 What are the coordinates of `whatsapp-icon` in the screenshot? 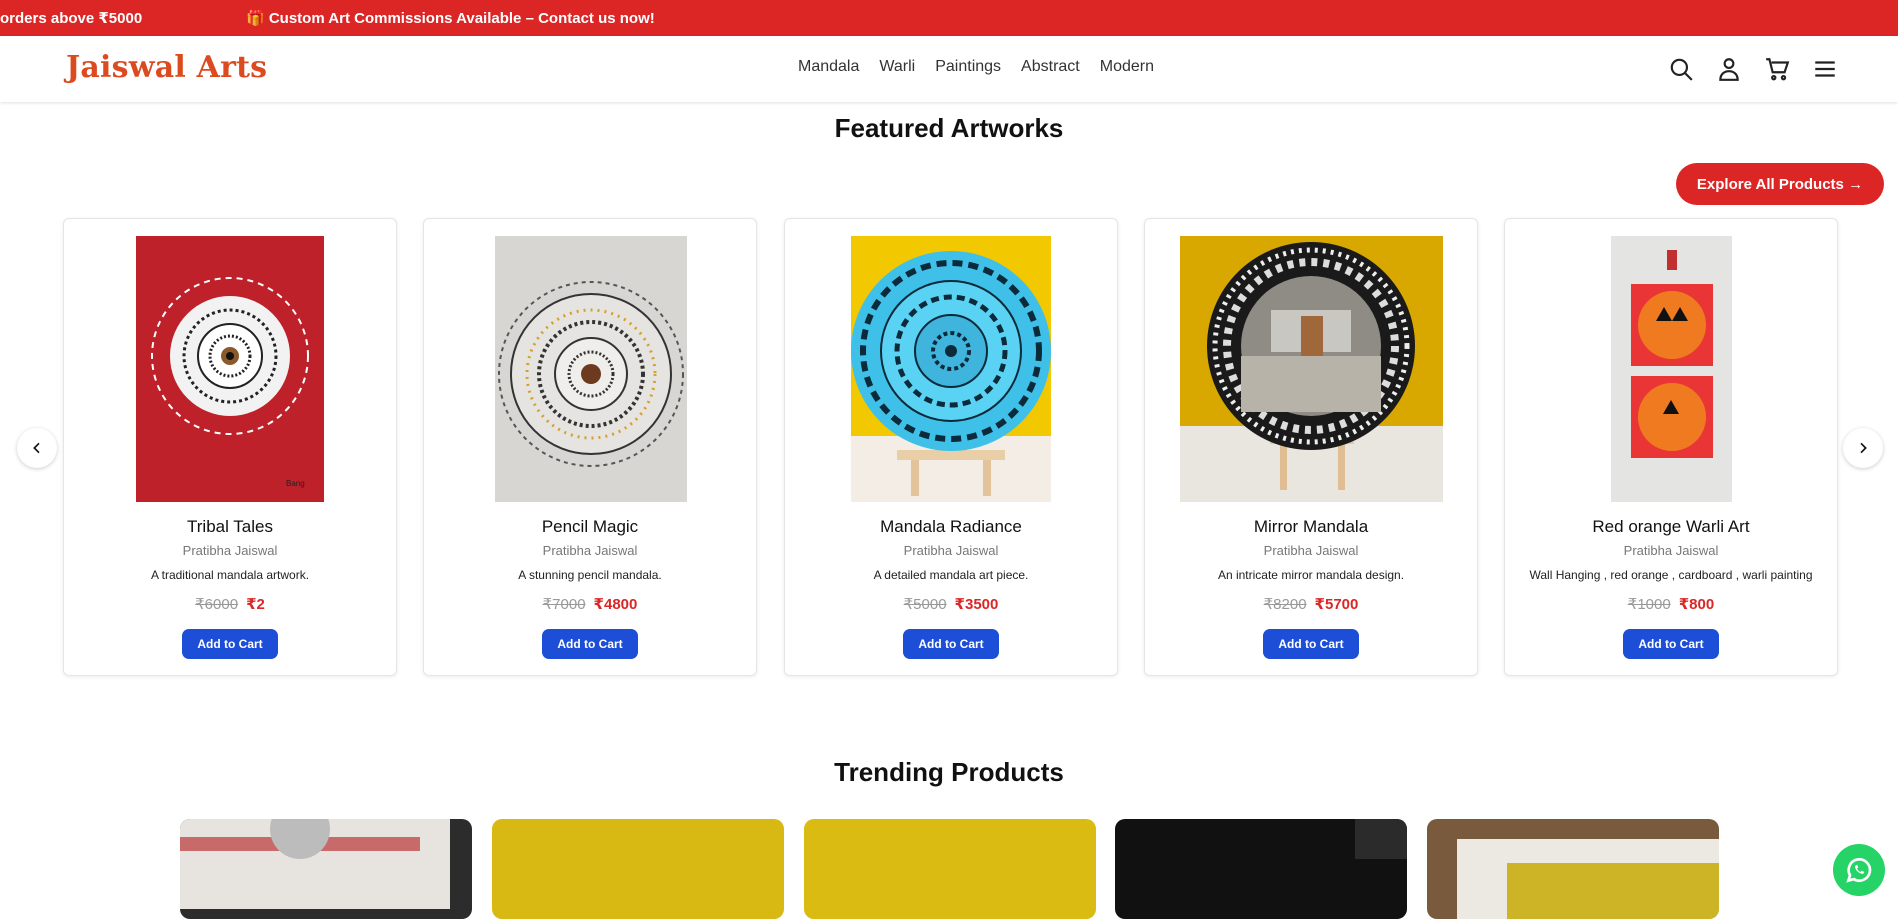 It's located at (1859, 870).